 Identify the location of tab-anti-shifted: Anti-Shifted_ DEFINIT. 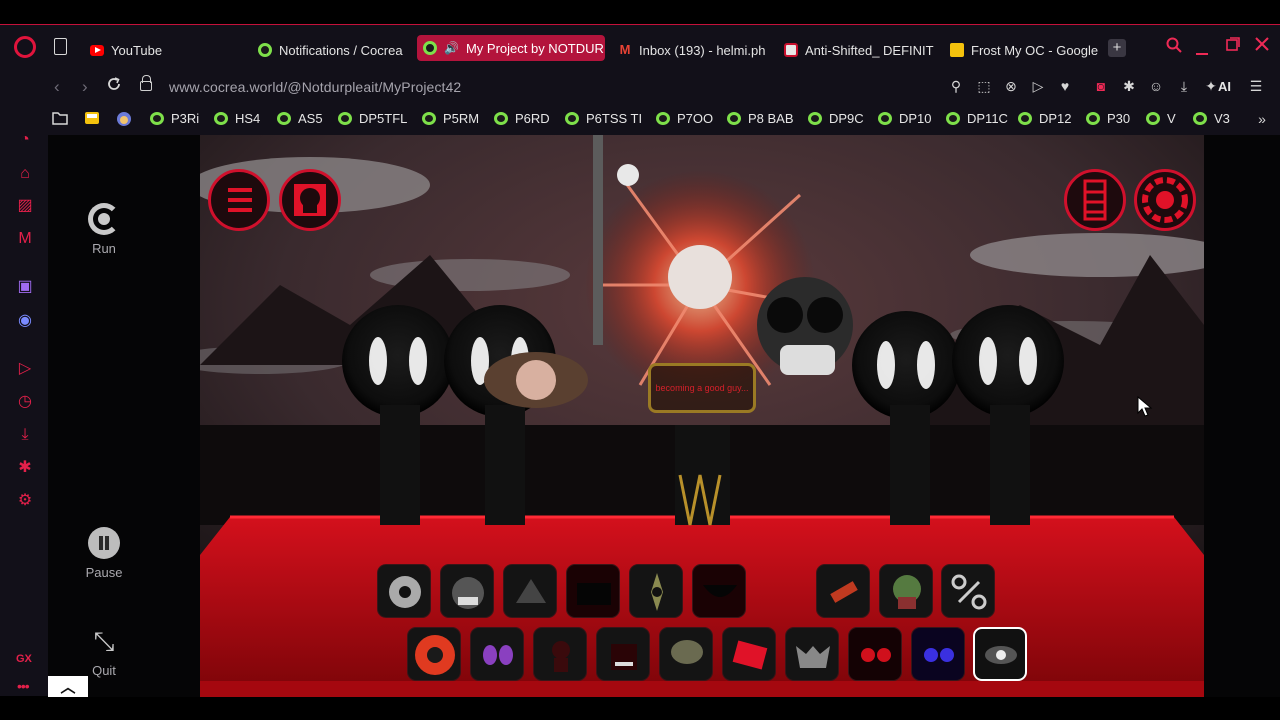
(856, 50).